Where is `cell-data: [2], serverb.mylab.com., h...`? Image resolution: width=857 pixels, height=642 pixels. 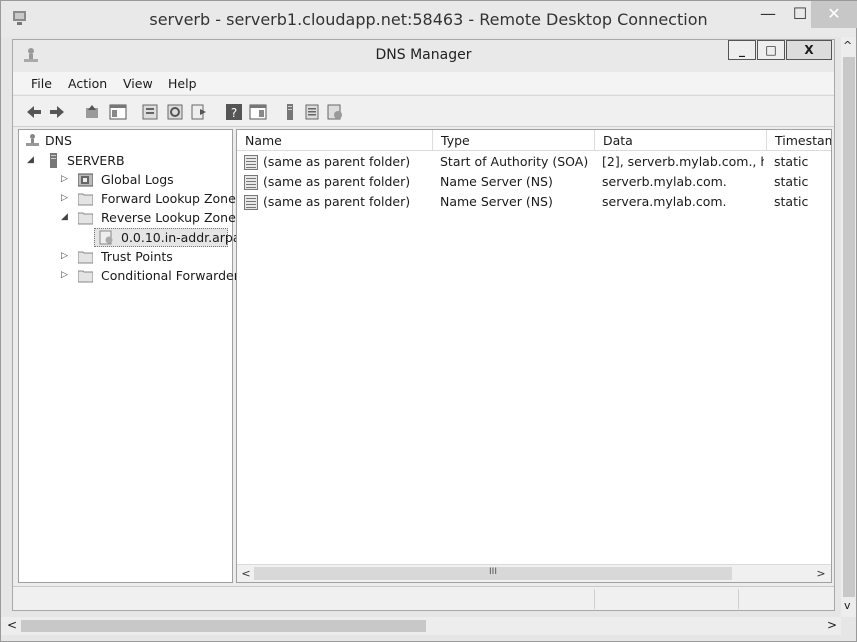 cell-data: [2], serverb.mylab.com., h... is located at coordinates (683, 161).